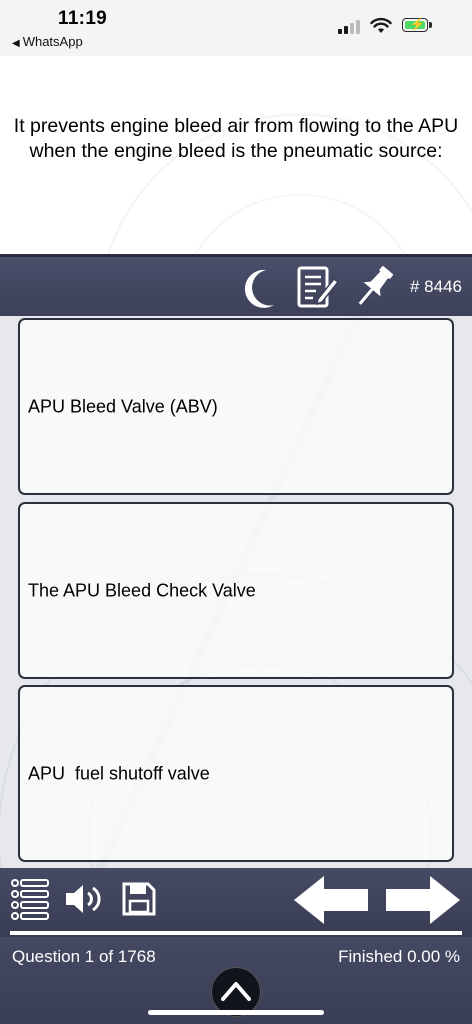 The width and height of the screenshot is (472, 1024). I want to click on answer-option-label: APU Bleed Valve (ABV), so click(123, 406).